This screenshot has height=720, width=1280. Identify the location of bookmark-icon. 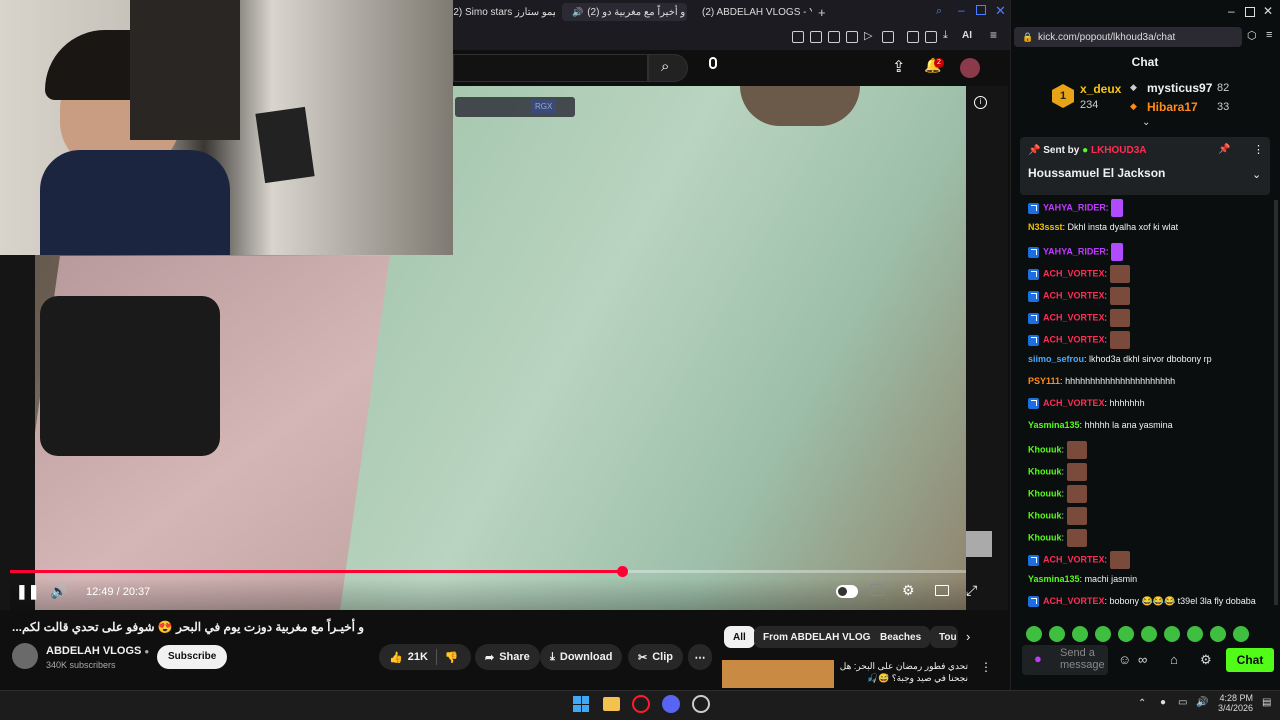
(816, 37).